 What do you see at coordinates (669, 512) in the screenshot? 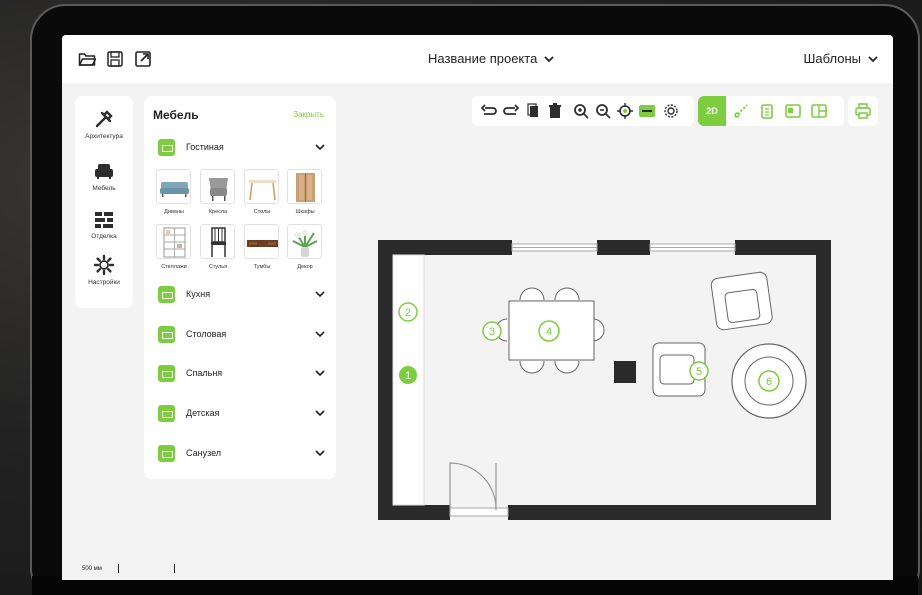
I see `wall-bottom-right` at bounding box center [669, 512].